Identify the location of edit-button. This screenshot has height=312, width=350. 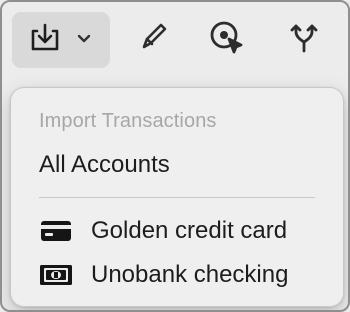
(154, 39).